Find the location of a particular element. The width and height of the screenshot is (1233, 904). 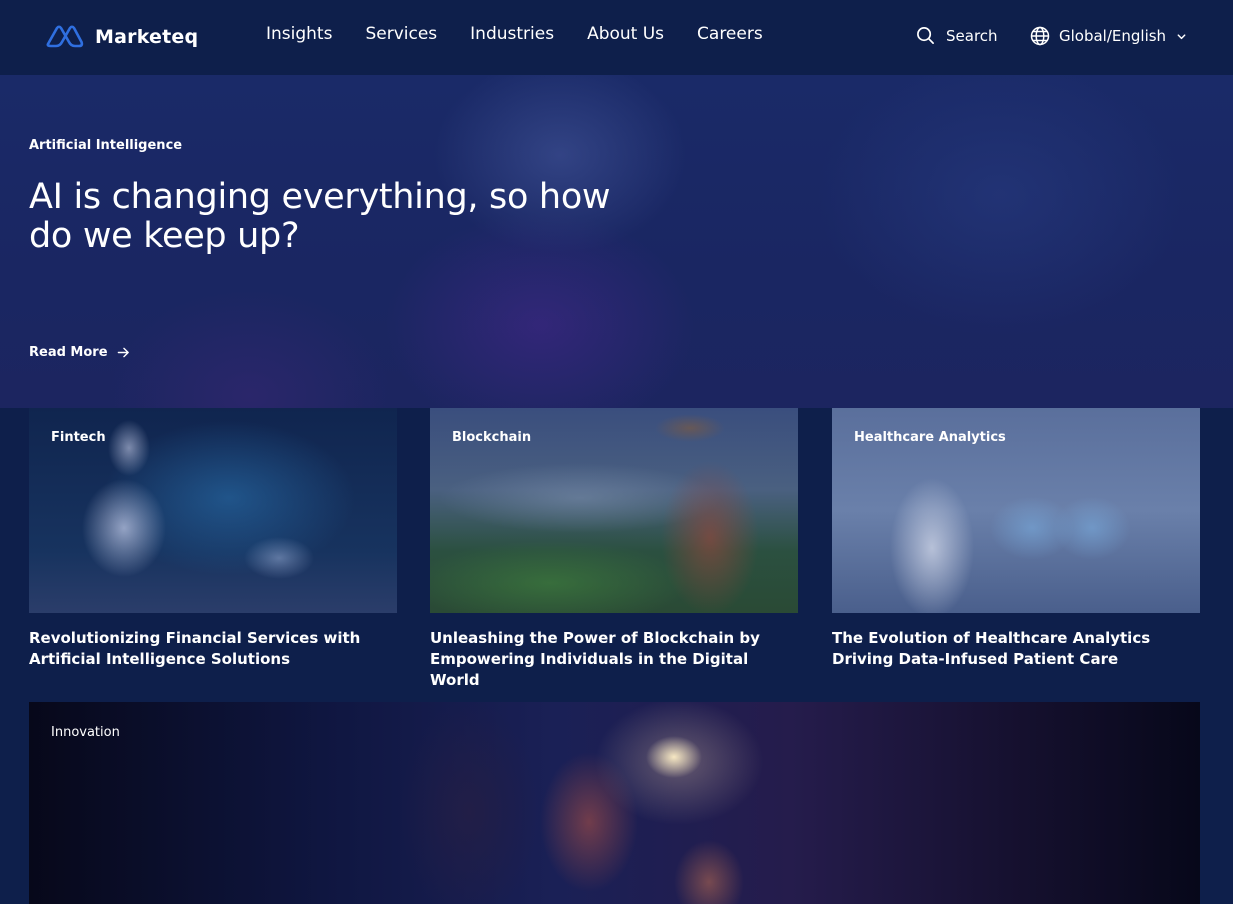

article-category: Blockchain is located at coordinates (492, 437).